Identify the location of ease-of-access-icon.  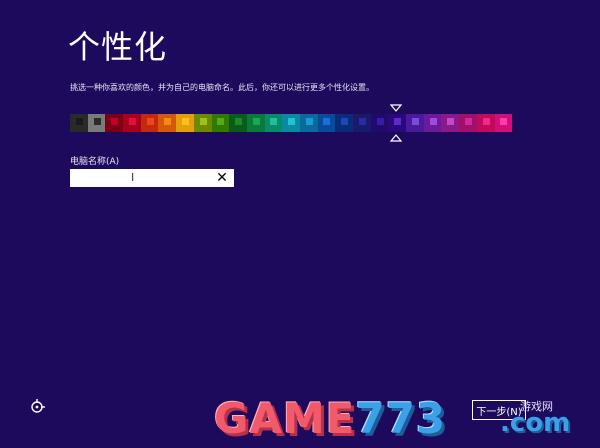
(37, 407).